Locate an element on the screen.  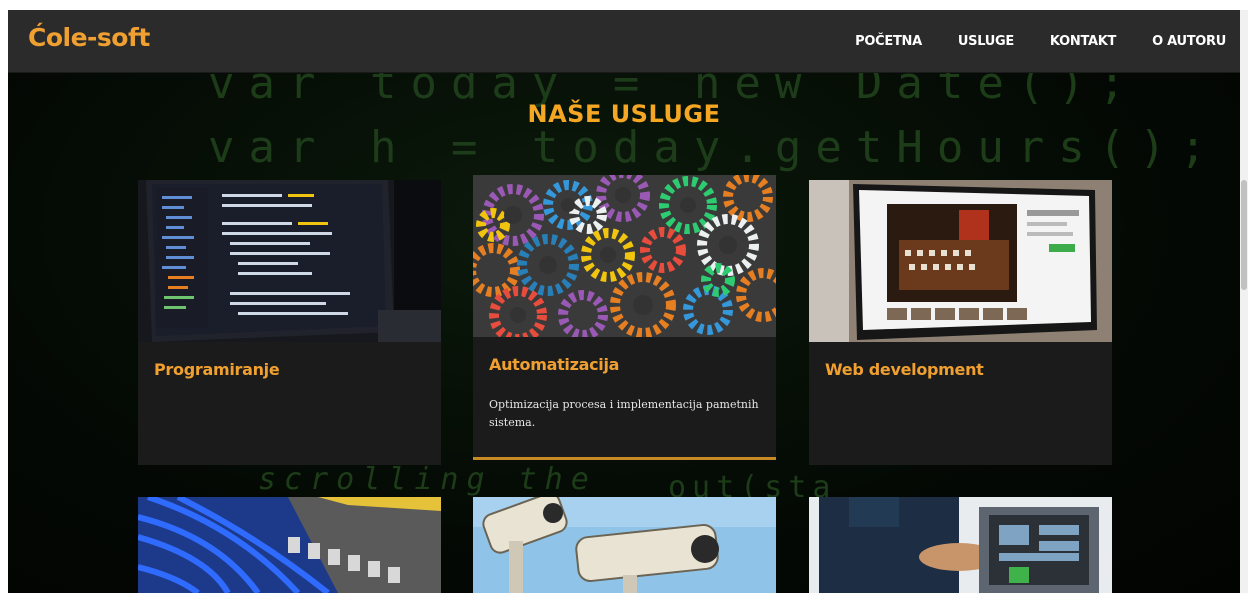
section-title: NAŠE USLUGE is located at coordinates (624, 114).